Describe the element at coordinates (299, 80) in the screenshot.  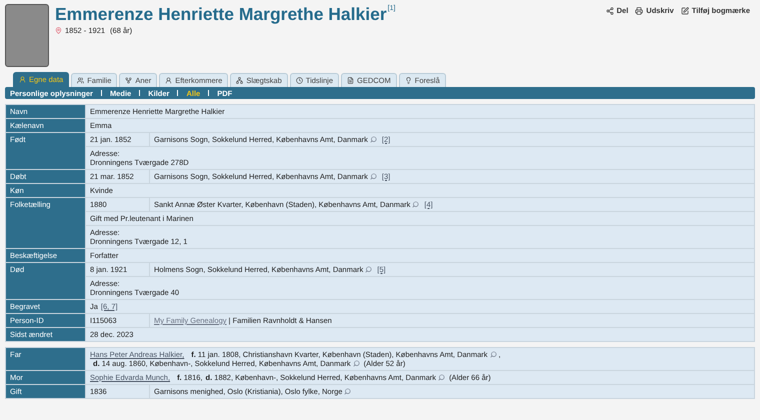
I see `clock-icon` at that location.